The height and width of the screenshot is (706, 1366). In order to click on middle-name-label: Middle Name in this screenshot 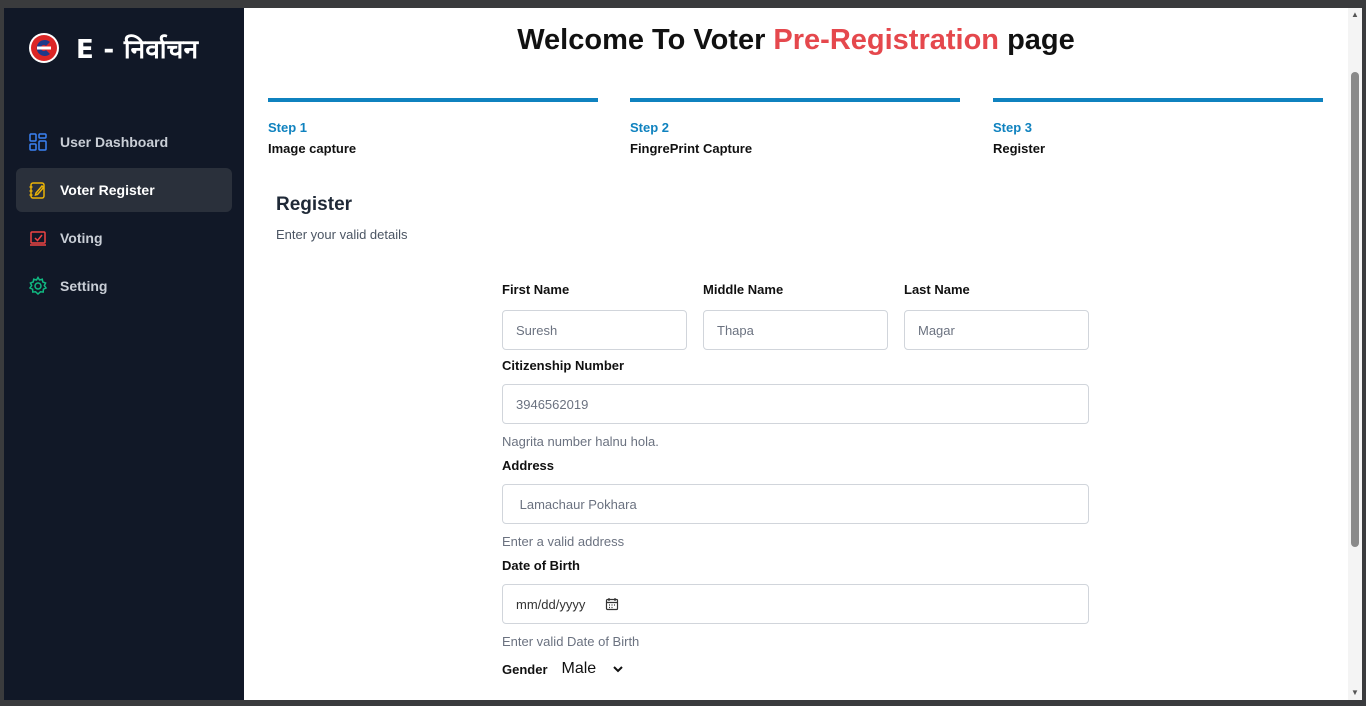, I will do `click(743, 289)`.